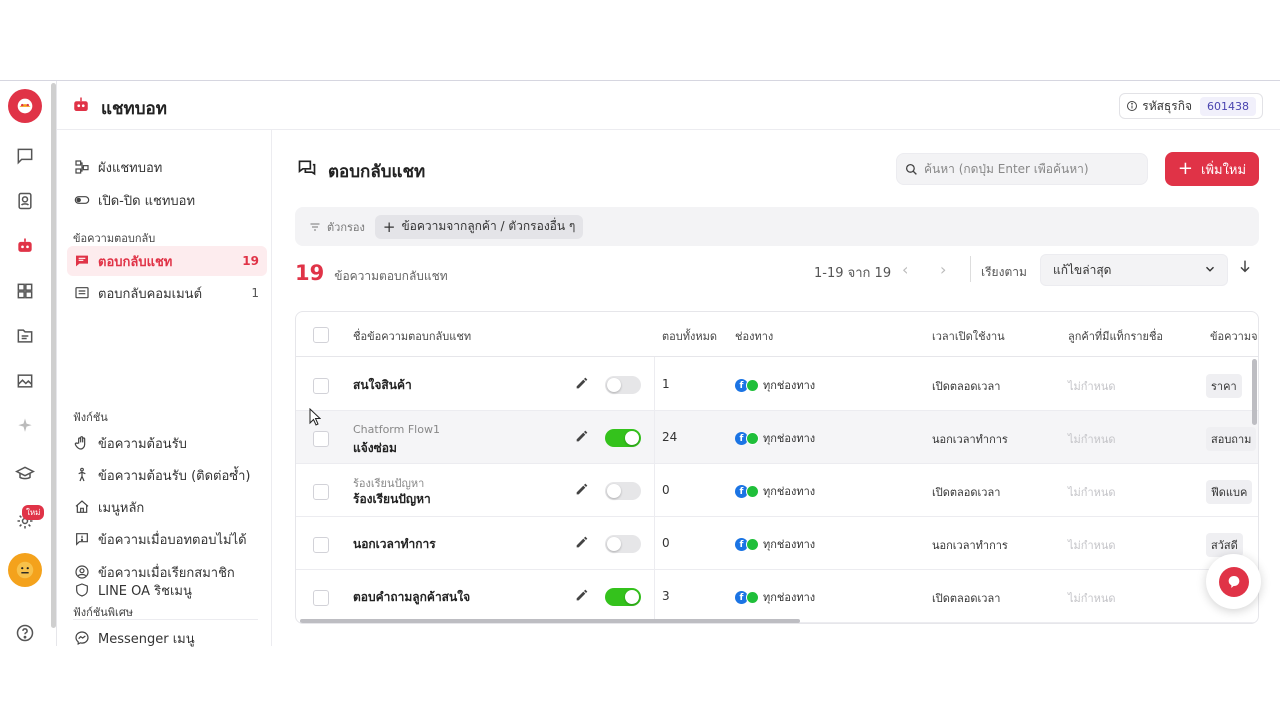  What do you see at coordinates (392, 499) in the screenshot?
I see `row-name: ร้องเรียนปัญหา` at bounding box center [392, 499].